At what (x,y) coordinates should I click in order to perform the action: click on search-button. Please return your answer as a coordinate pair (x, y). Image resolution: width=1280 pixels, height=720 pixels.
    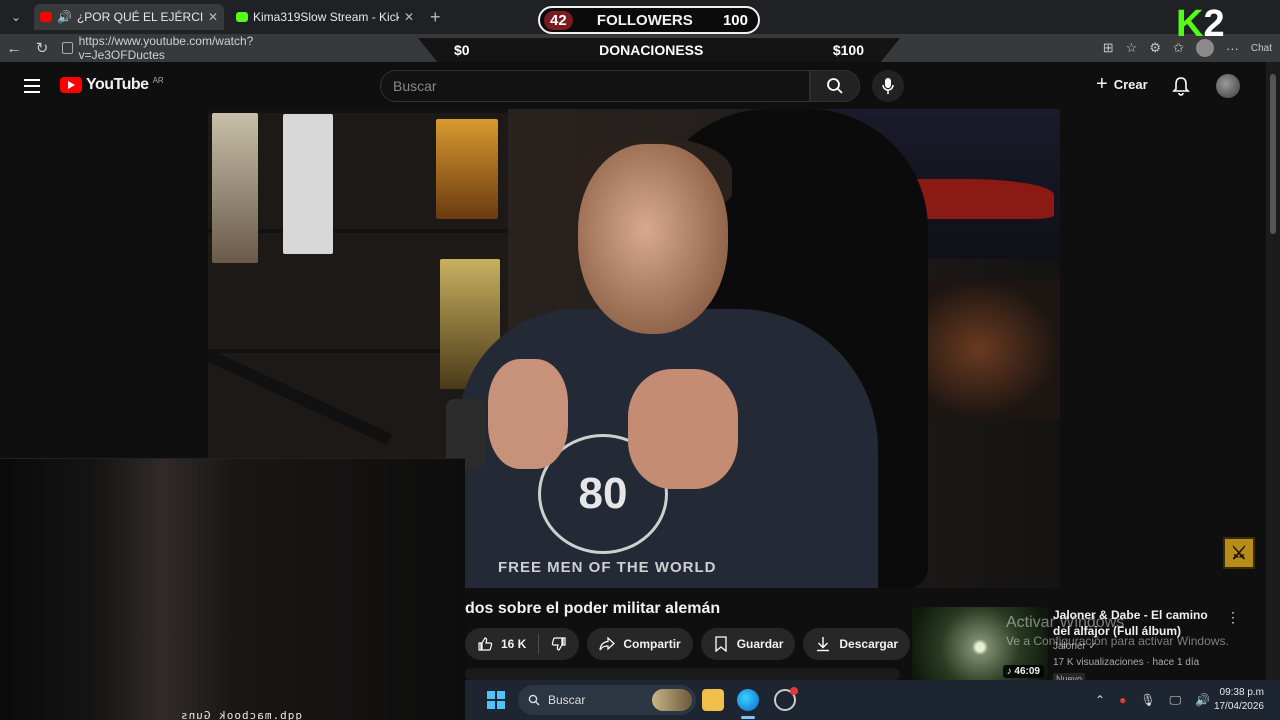
    Looking at the image, I should click on (835, 86).